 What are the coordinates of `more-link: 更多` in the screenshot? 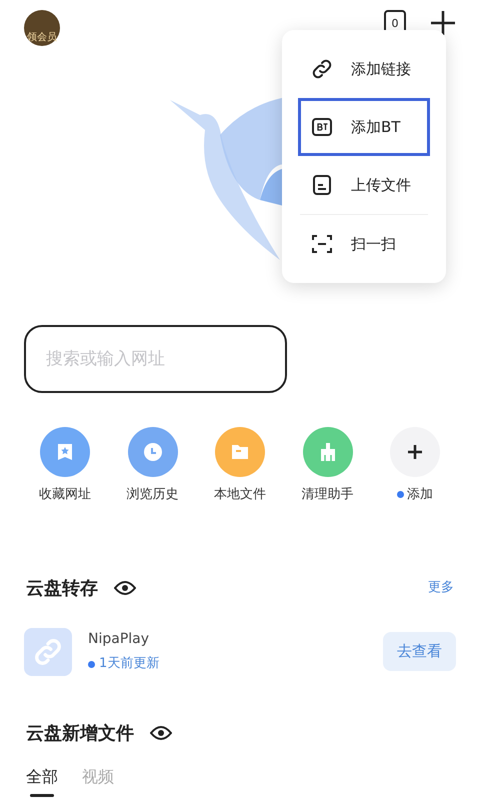 It's located at (441, 588).